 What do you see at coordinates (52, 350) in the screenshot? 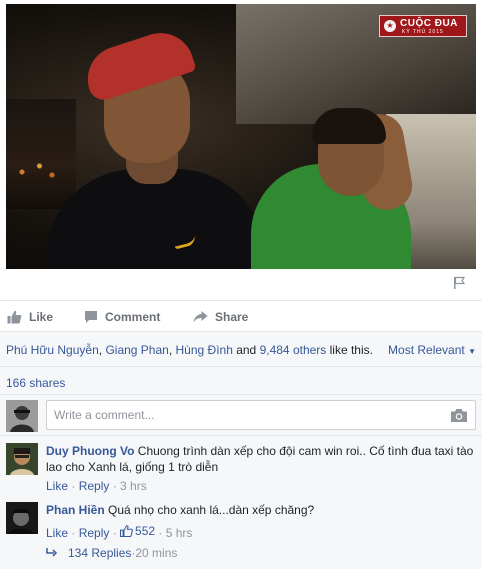
I see `liker-link: Phú Hữu Nguyễn` at bounding box center [52, 350].